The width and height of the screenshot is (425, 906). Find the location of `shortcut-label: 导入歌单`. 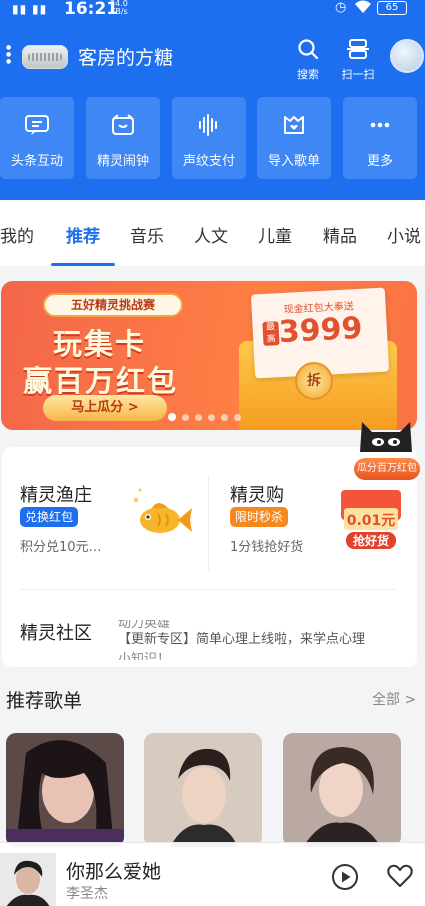

shortcut-label: 导入歌单 is located at coordinates (293, 161).